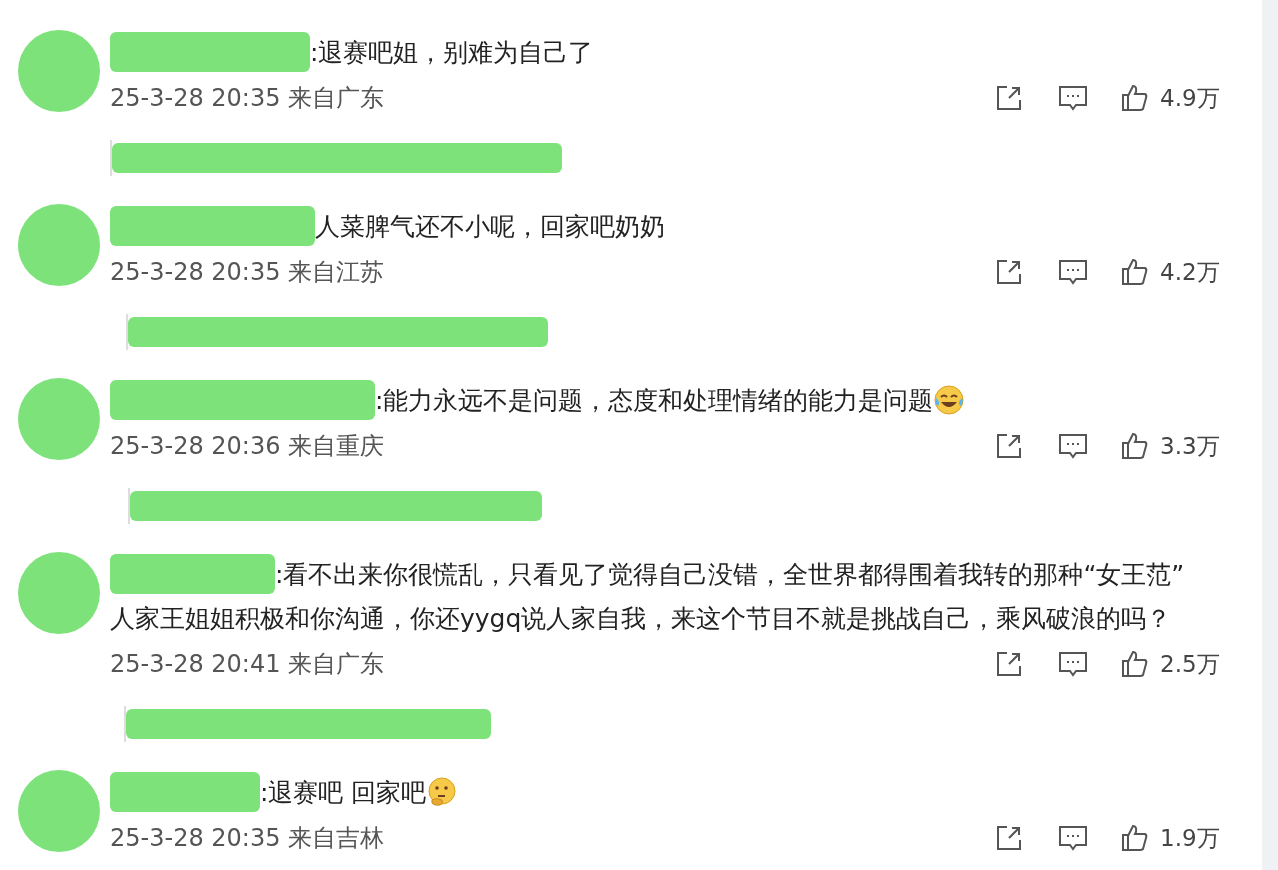 The height and width of the screenshot is (870, 1278). Describe the element at coordinates (343, 792) in the screenshot. I see `comment-text: :退赛吧 回家吧` at that location.